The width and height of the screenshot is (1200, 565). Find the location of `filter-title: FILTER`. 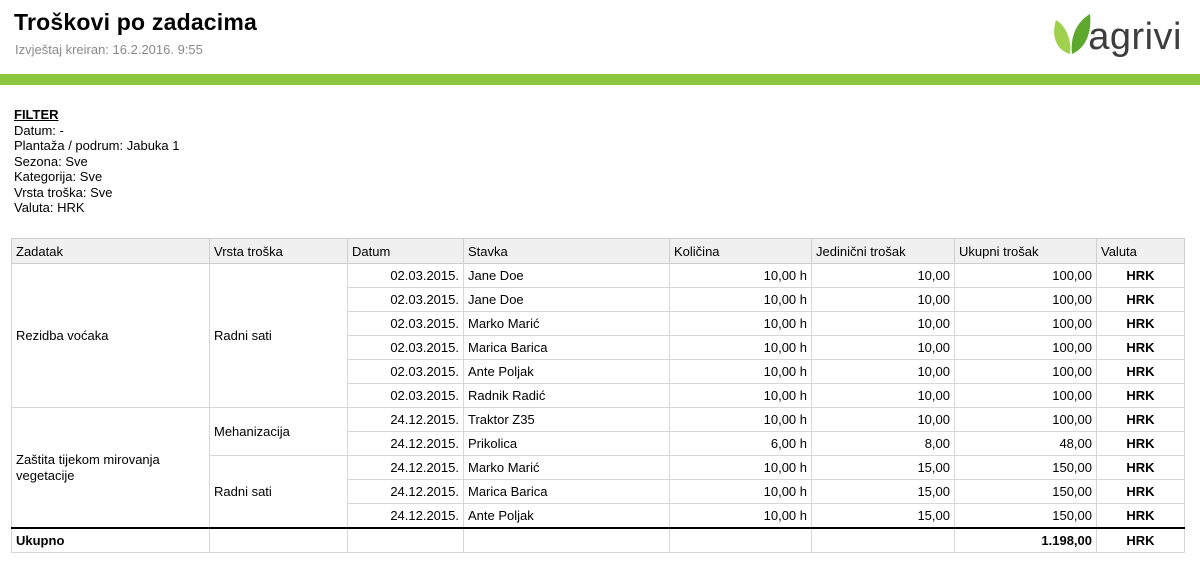

filter-title: FILTER is located at coordinates (36, 114).